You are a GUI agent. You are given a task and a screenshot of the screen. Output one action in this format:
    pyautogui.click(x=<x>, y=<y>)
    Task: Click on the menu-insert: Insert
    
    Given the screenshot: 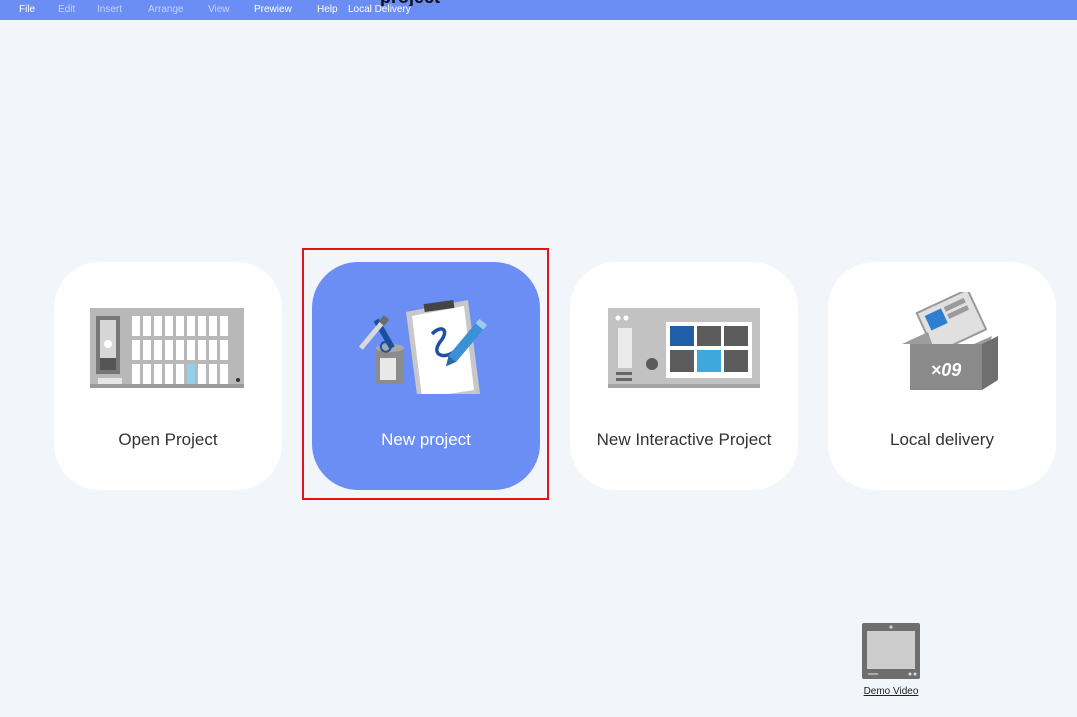 What is the action you would take?
    pyautogui.click(x=109, y=10)
    